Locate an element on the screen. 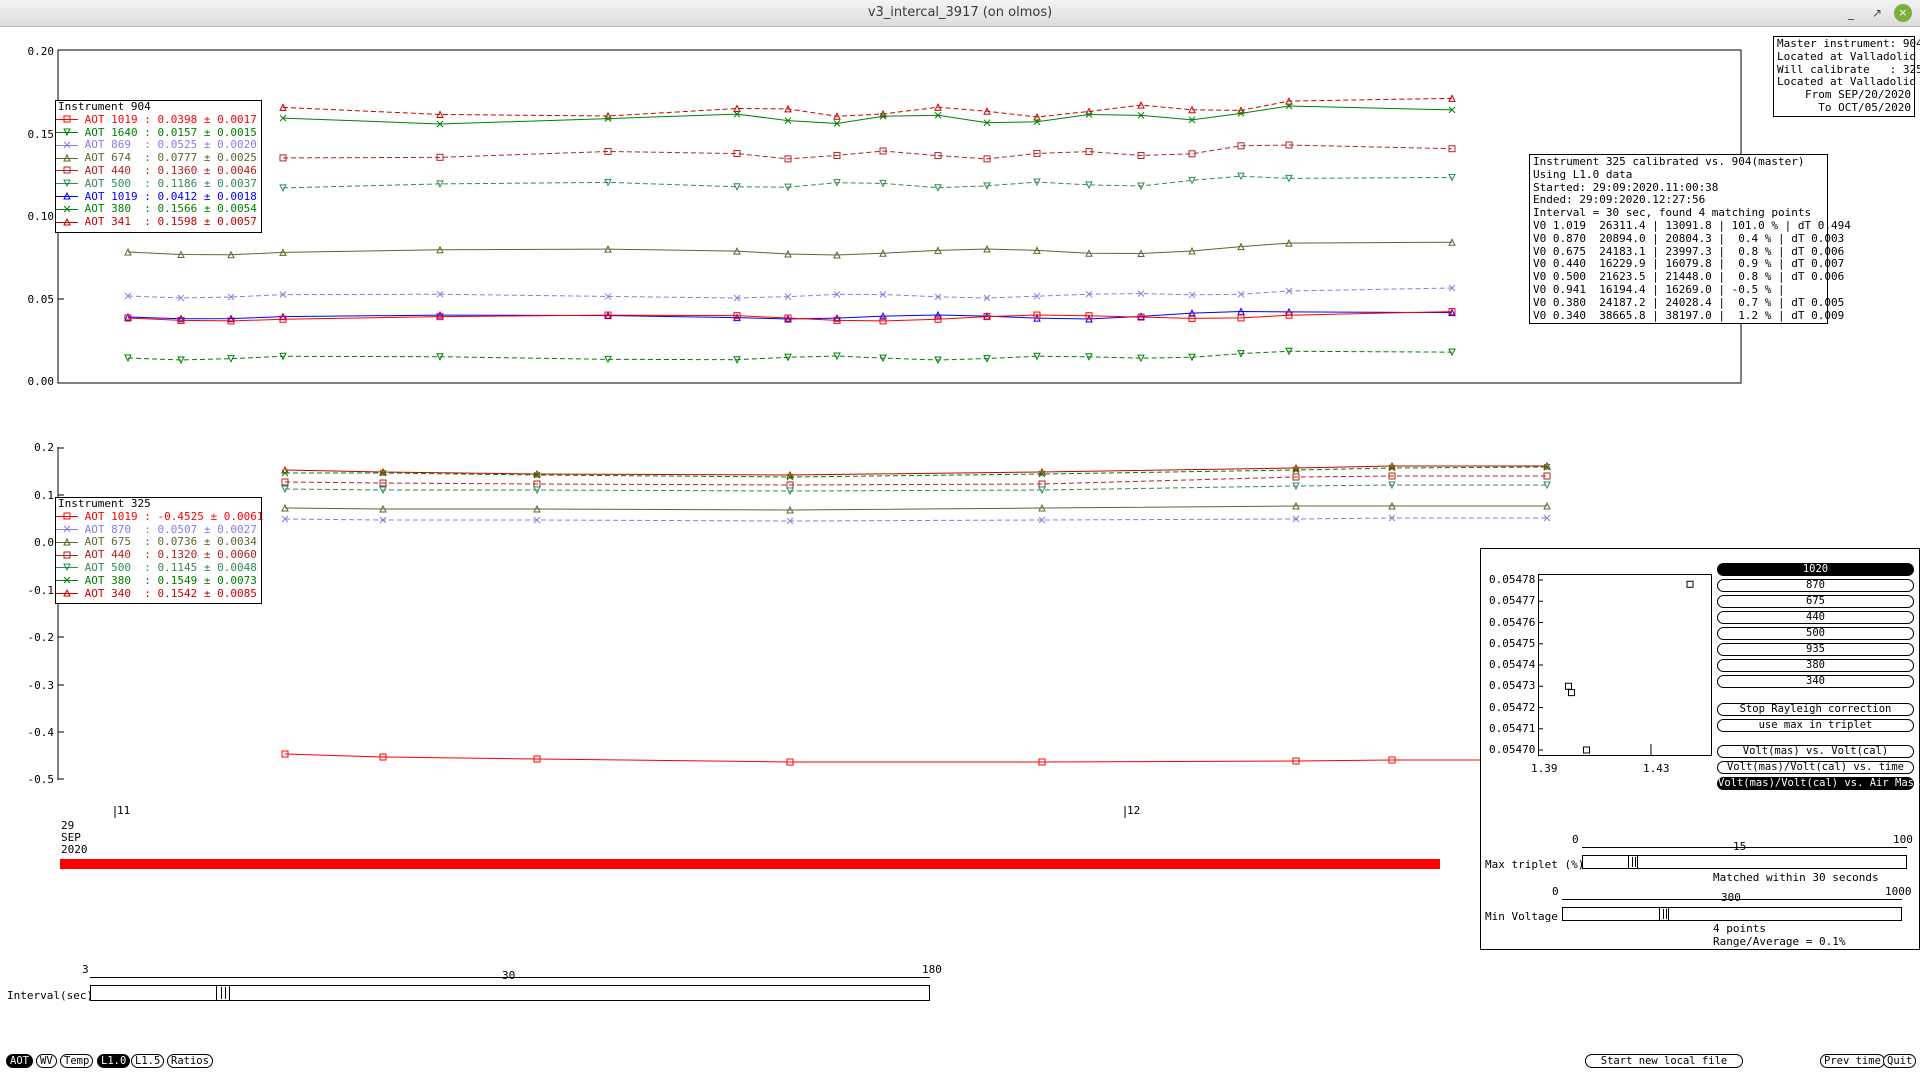 This screenshot has height=1080, width=1920. legend-label: AOT 674 : is located at coordinates (118, 158).